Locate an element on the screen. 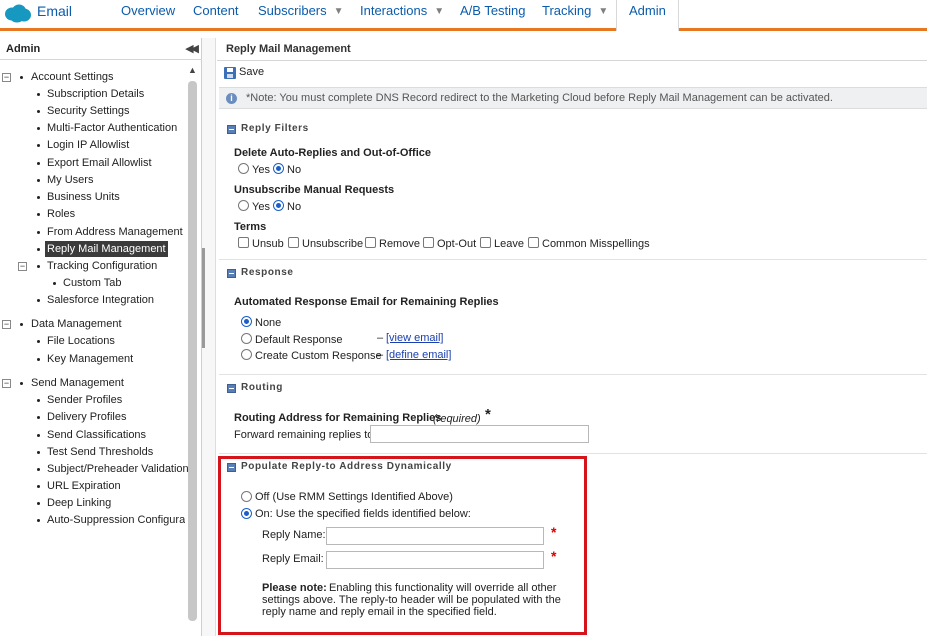 Image resolution: width=927 pixels, height=636 pixels. term-label: Leave is located at coordinates (509, 244).